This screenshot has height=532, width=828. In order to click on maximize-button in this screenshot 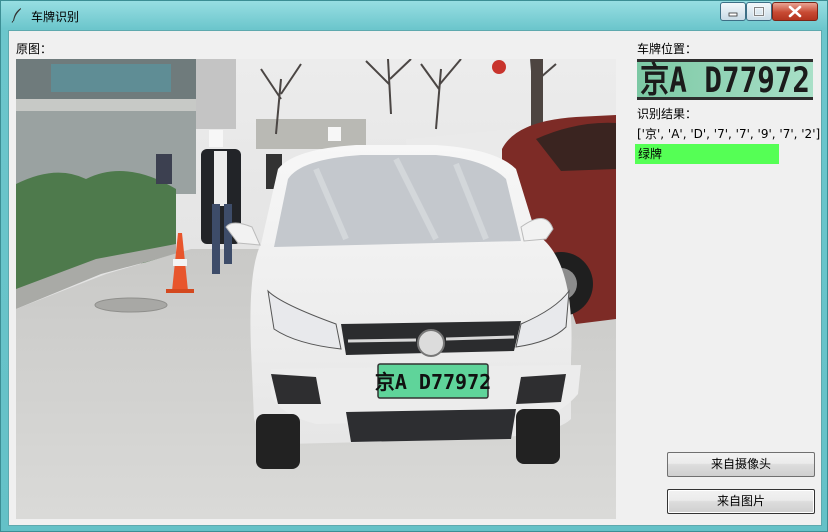, I will do `click(759, 11)`.